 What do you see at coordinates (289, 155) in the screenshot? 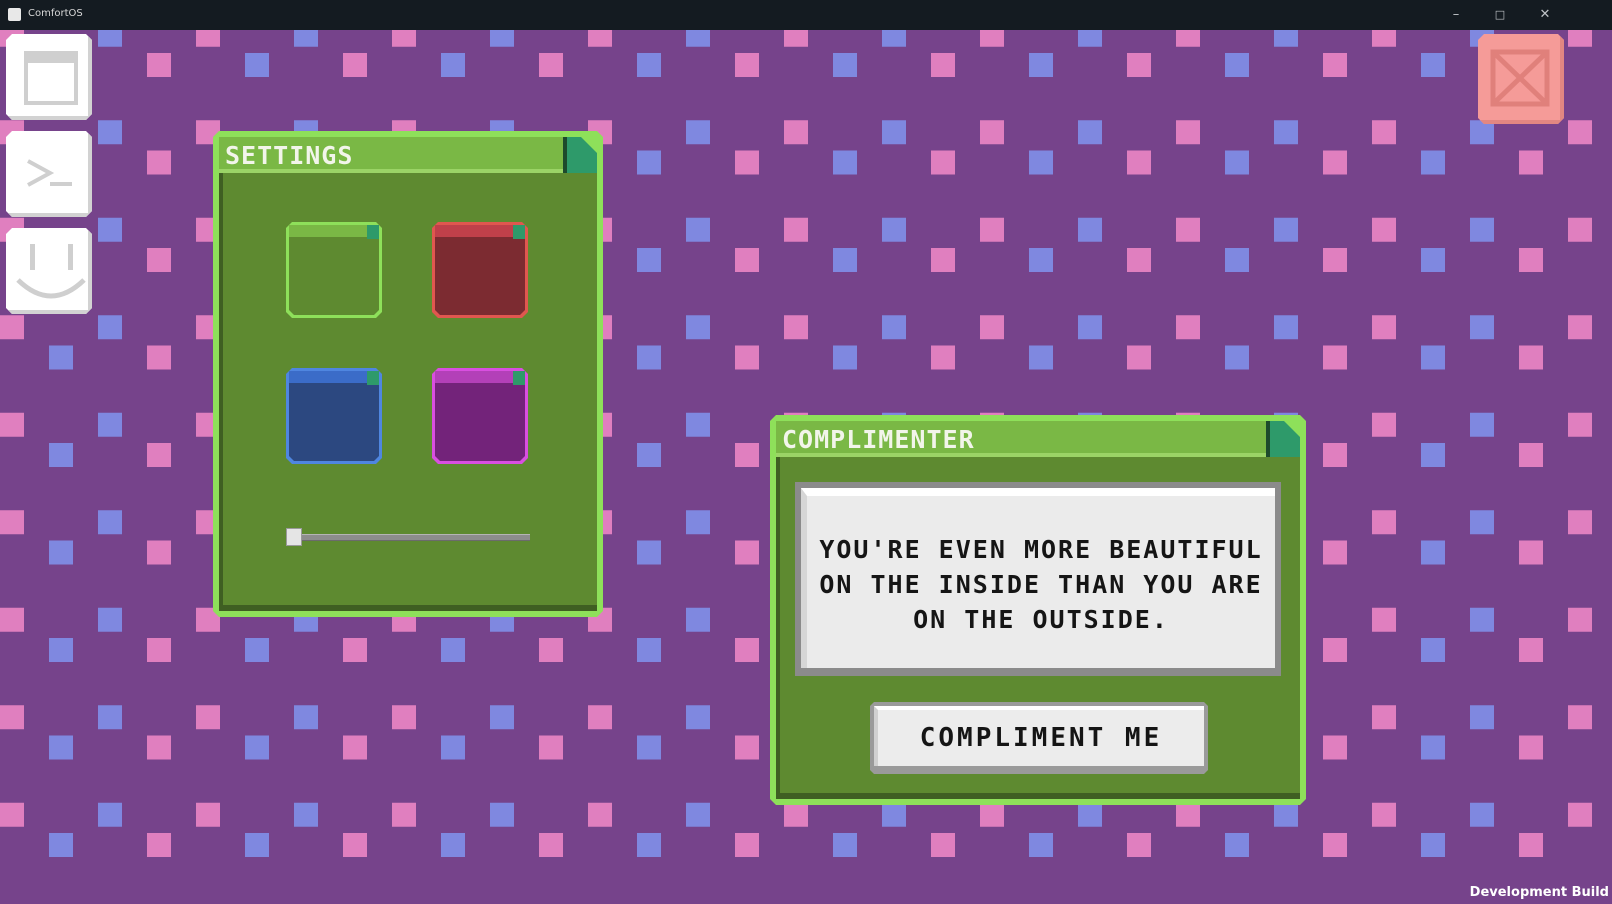
I see `settings-title: SETTINGS` at bounding box center [289, 155].